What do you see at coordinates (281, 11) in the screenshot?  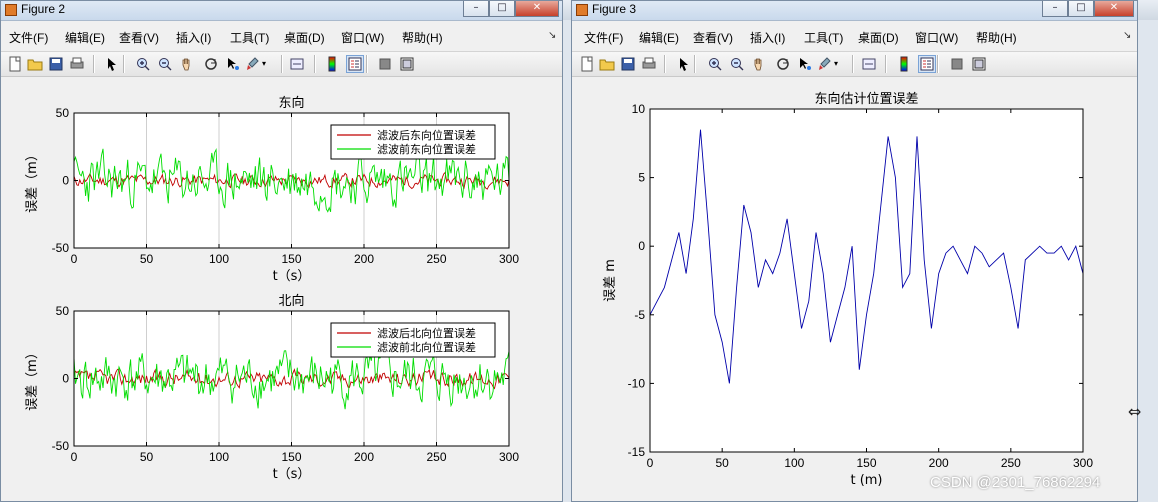 I see `titlebar: Figure 2 – □ ✕` at bounding box center [281, 11].